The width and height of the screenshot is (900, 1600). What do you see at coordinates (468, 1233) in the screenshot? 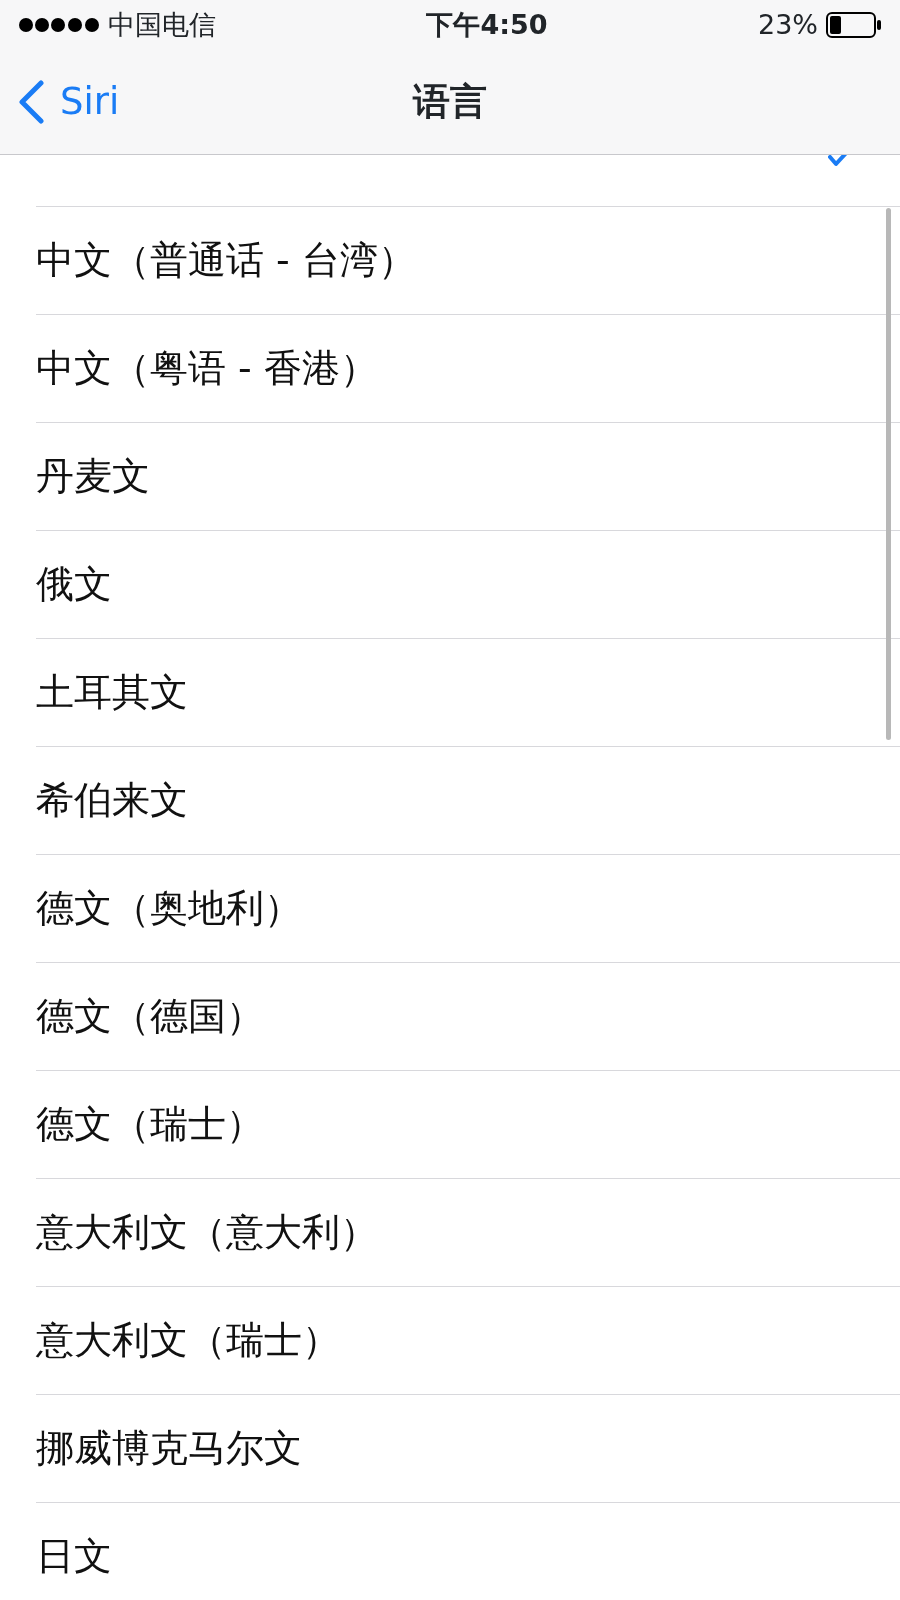
I see `language-row: 意大利文（意大利）` at bounding box center [468, 1233].